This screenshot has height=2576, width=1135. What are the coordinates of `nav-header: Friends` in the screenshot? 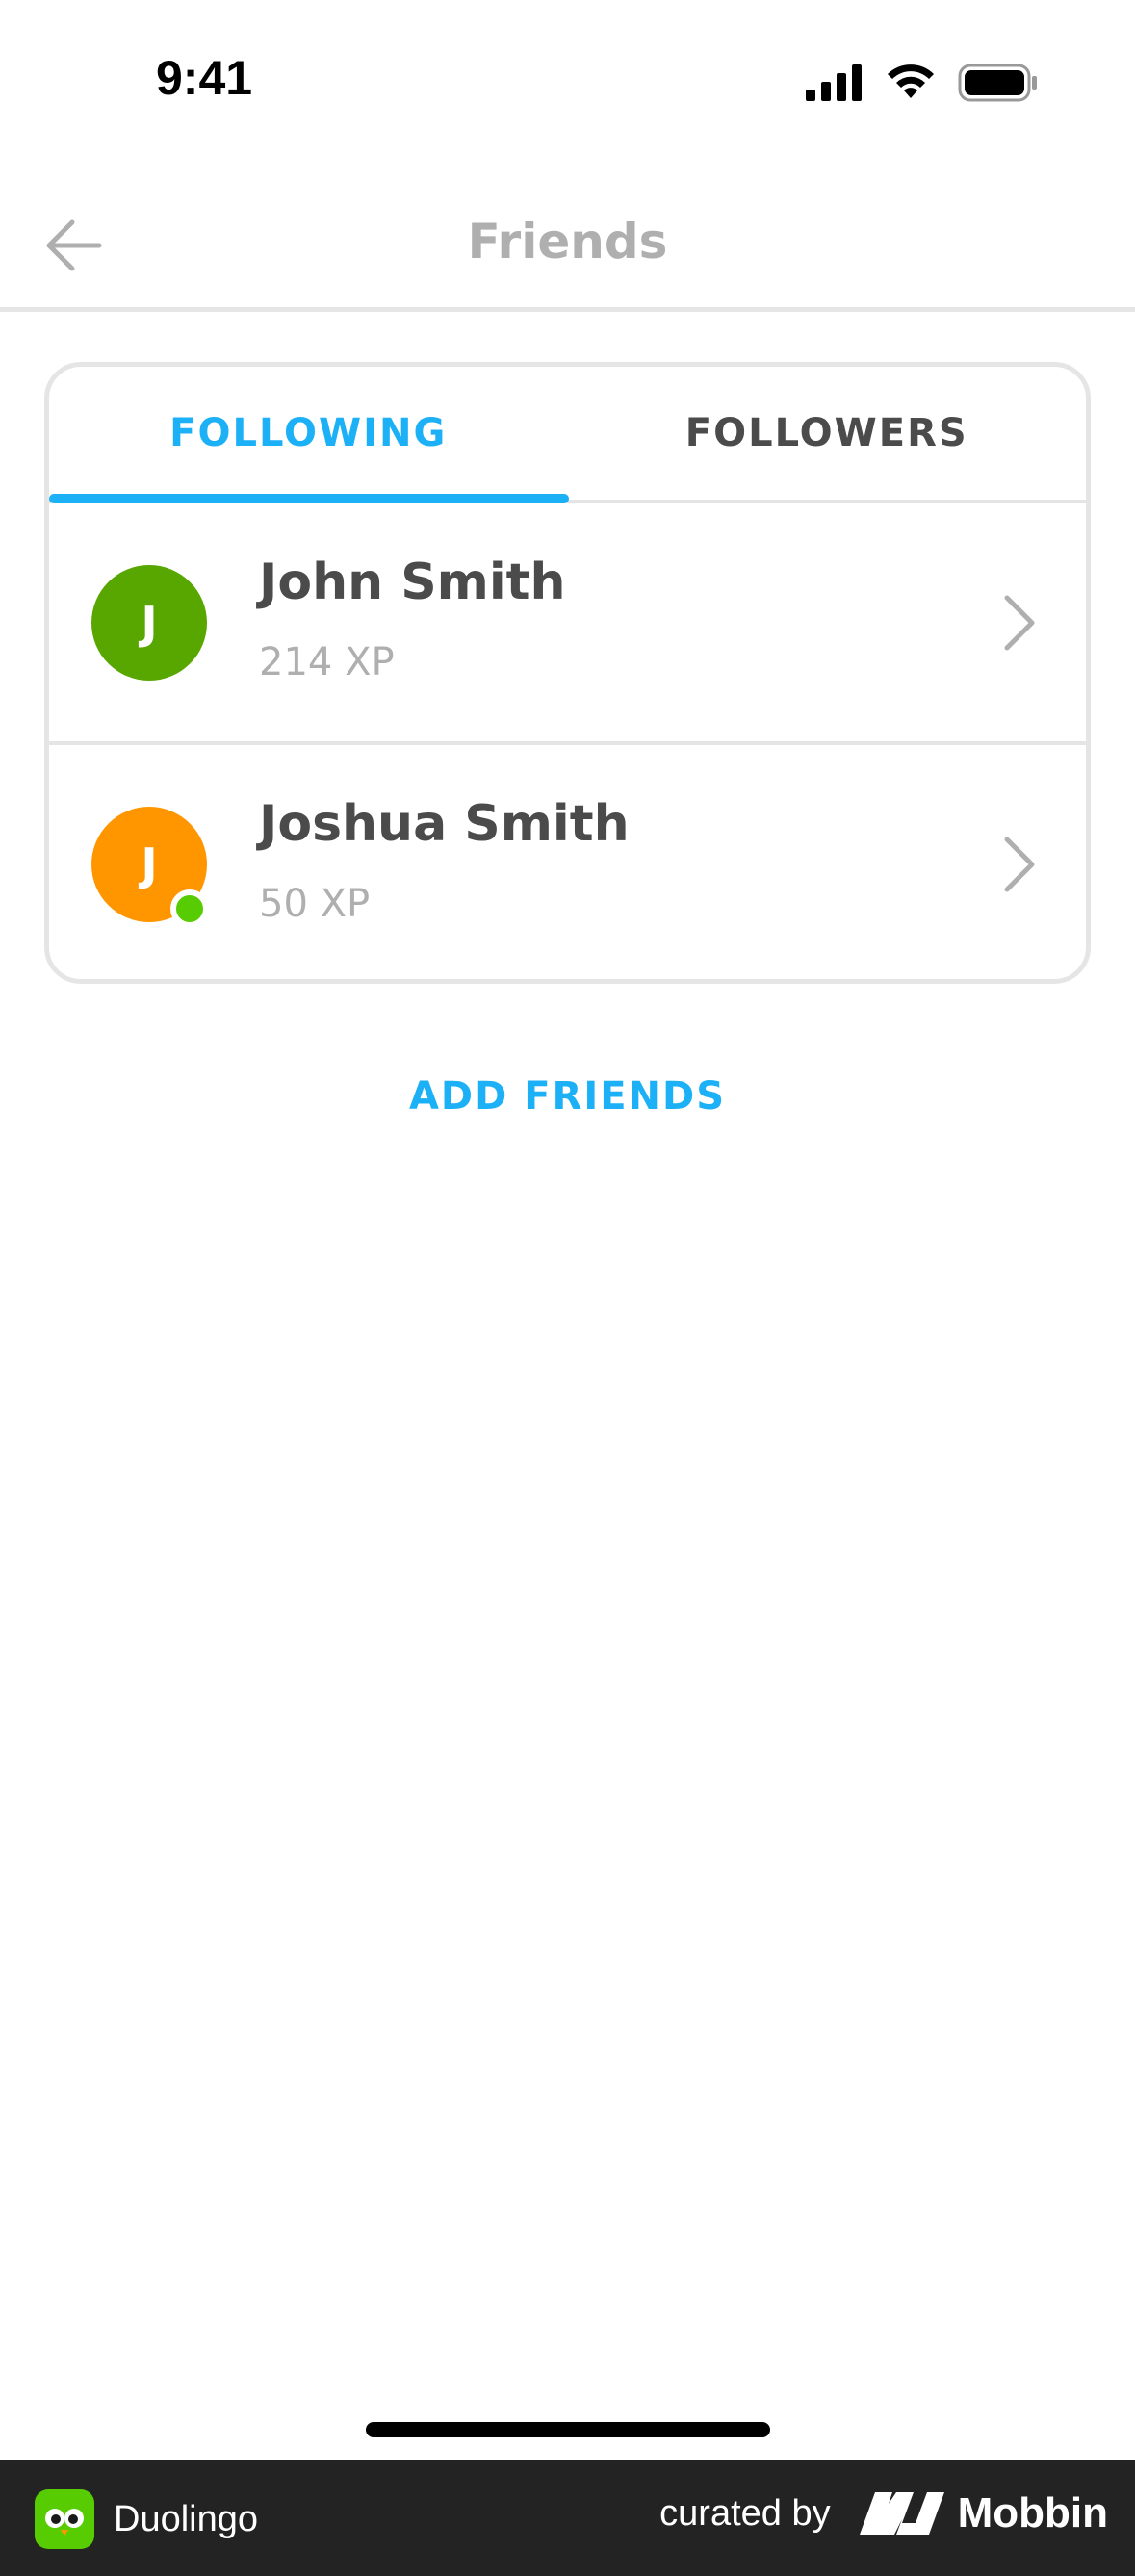 It's located at (567, 247).